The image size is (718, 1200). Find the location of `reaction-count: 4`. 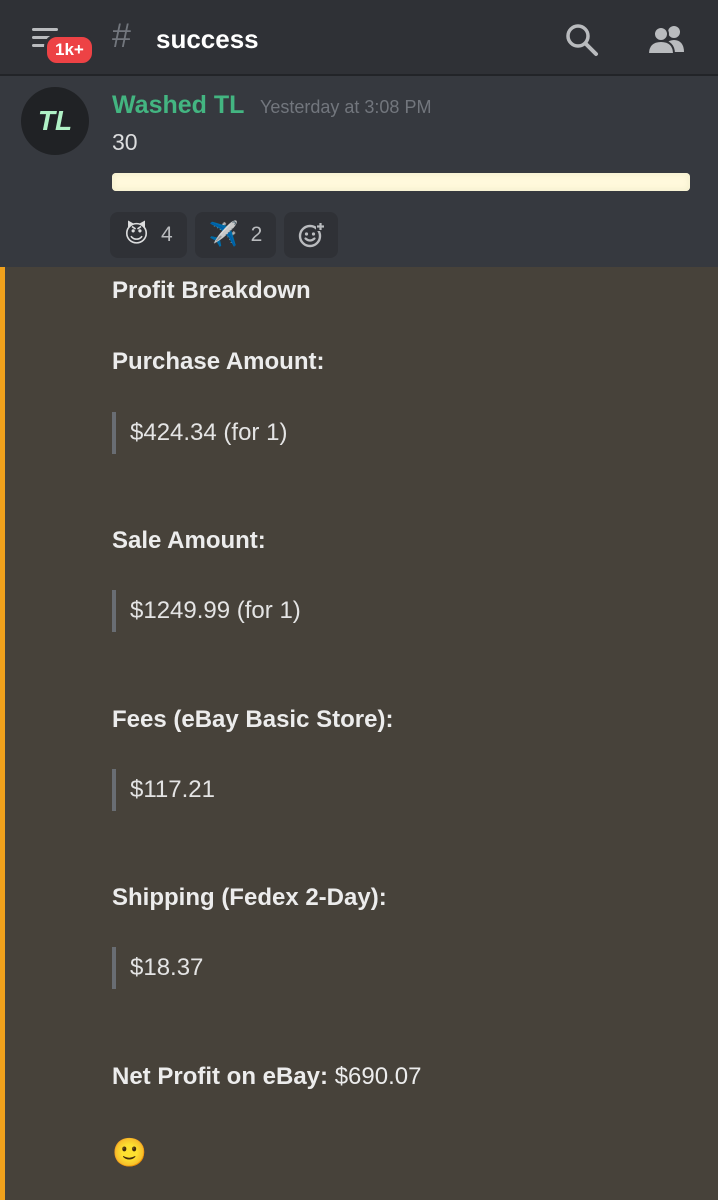

reaction-count: 4 is located at coordinates (167, 234).